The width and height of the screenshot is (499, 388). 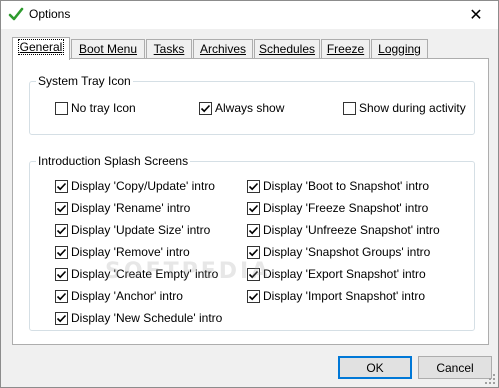 What do you see at coordinates (338, 186) in the screenshot?
I see `boot-to-snapshot-intro-checkbox: Display 'Boot to Snapshot' intro` at bounding box center [338, 186].